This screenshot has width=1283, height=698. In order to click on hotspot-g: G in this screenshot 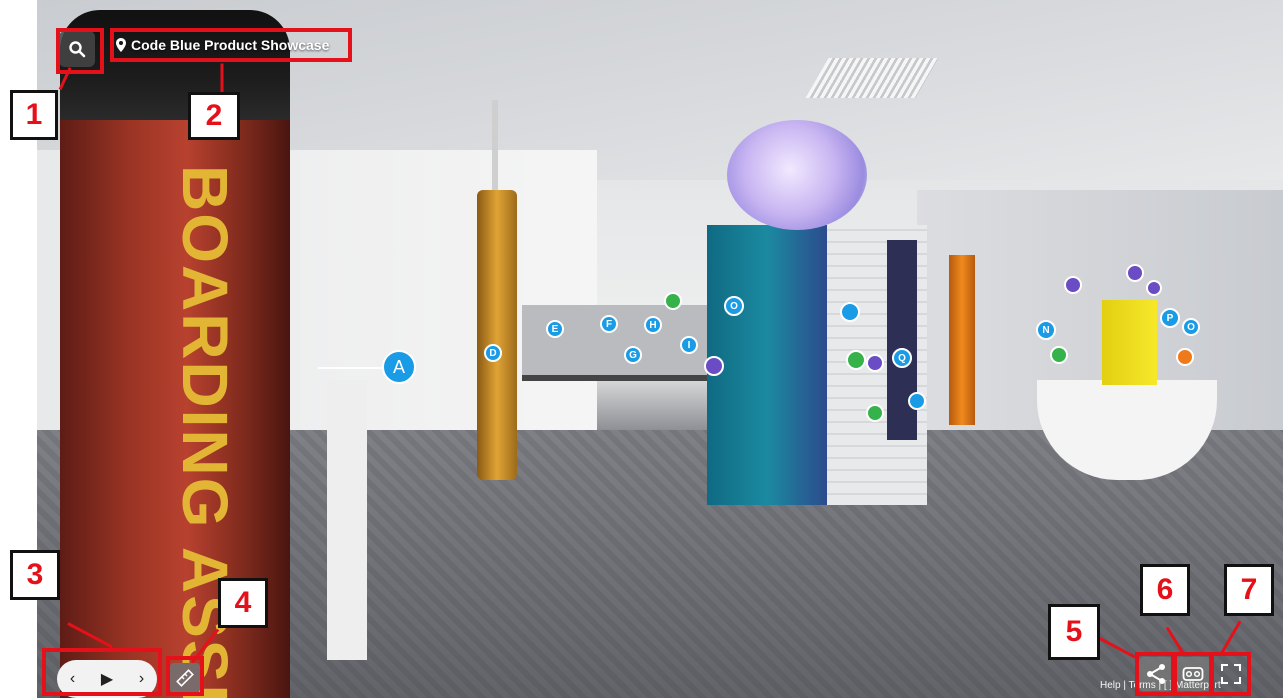, I will do `click(633, 355)`.